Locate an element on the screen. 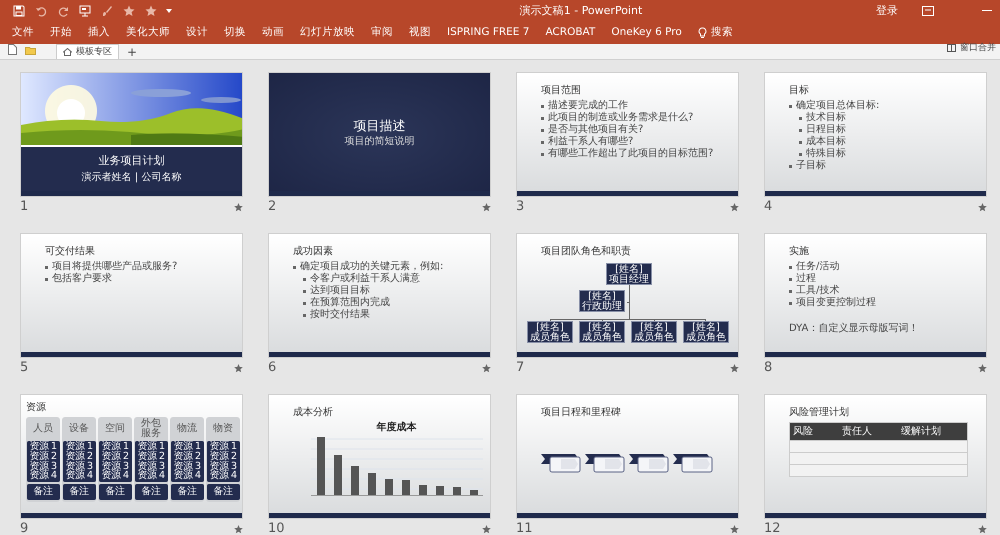  search-box: 搜索 is located at coordinates (715, 33).